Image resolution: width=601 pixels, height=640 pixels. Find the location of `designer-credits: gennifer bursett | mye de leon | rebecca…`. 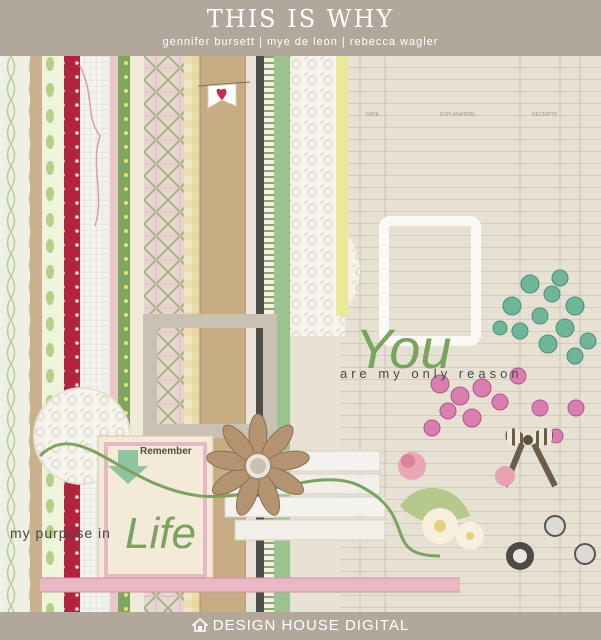

designer-credits: gennifer bursett | mye de leon | rebecca… is located at coordinates (300, 42).